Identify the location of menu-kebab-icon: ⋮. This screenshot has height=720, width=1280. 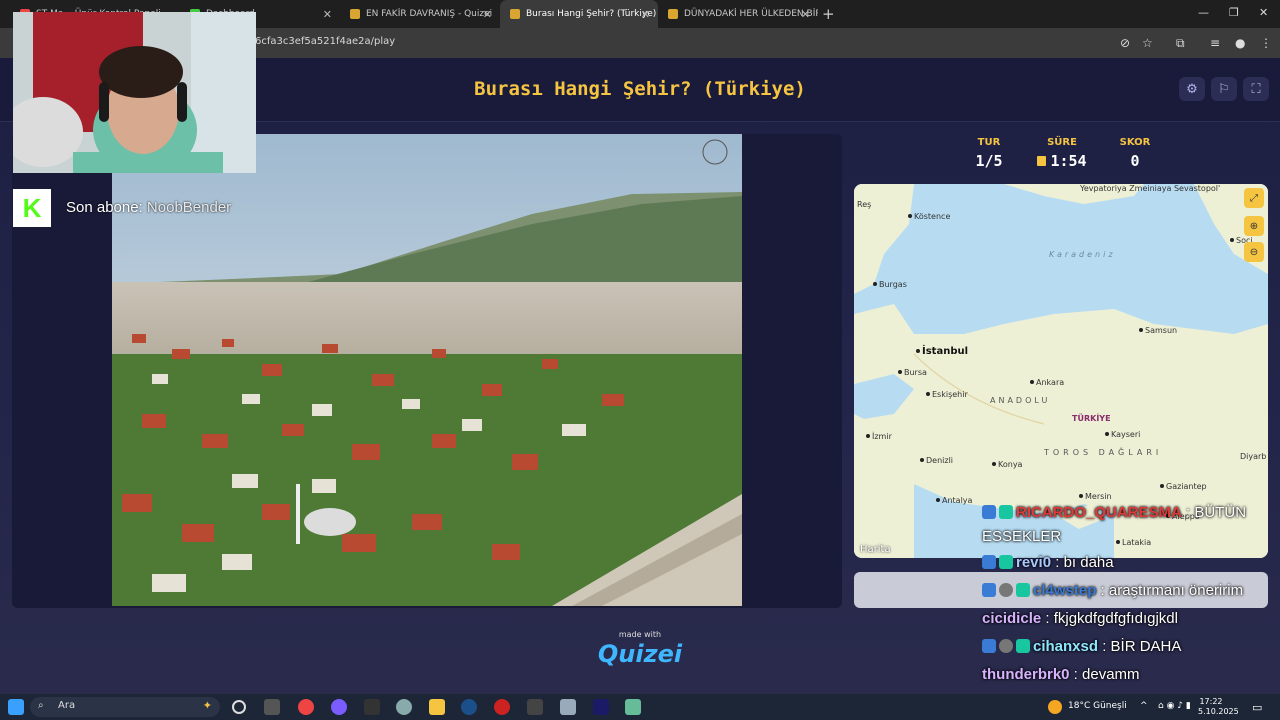
(1266, 43).